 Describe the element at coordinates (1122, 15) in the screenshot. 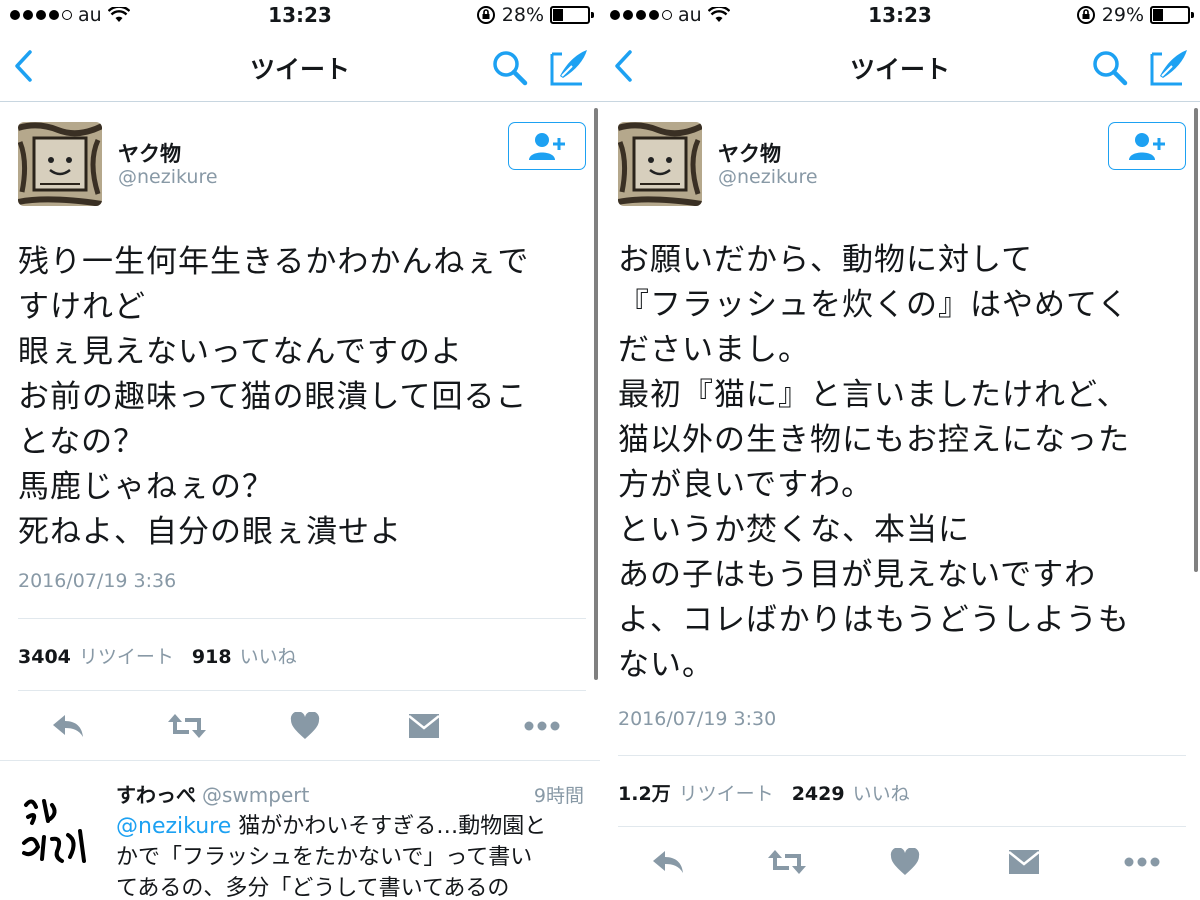

I see `battery-percent: 29%` at that location.